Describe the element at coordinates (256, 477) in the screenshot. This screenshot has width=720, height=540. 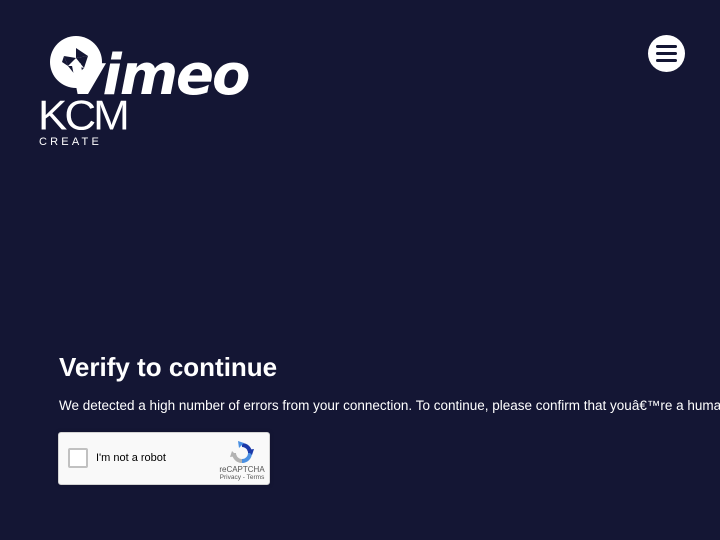
I see `recaptcha-terms-link: Terms` at that location.